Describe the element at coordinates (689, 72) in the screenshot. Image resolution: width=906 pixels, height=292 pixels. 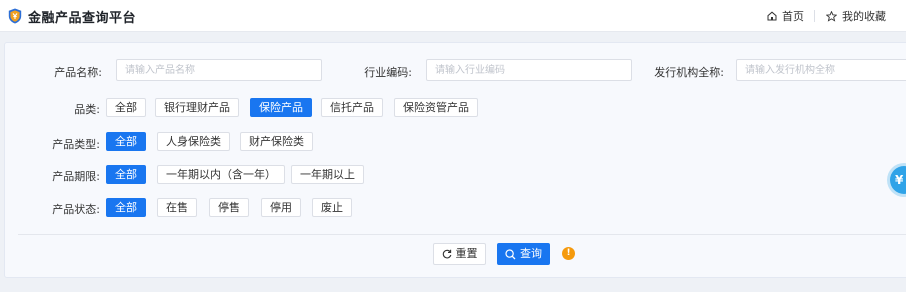
I see `issuer-name-label: 发行机构全称:` at that location.